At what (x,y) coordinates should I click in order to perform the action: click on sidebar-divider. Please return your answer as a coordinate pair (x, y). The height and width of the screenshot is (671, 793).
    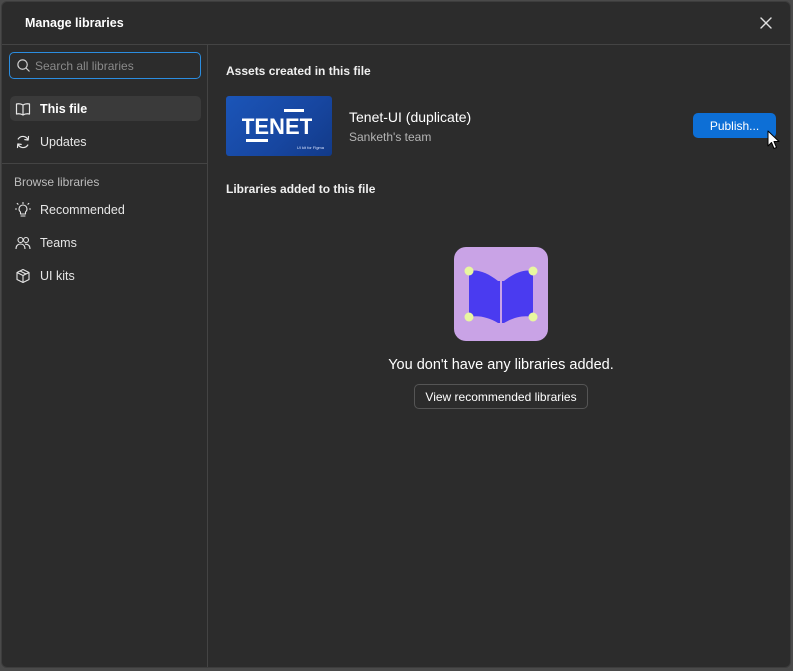
    Looking at the image, I should click on (105, 163).